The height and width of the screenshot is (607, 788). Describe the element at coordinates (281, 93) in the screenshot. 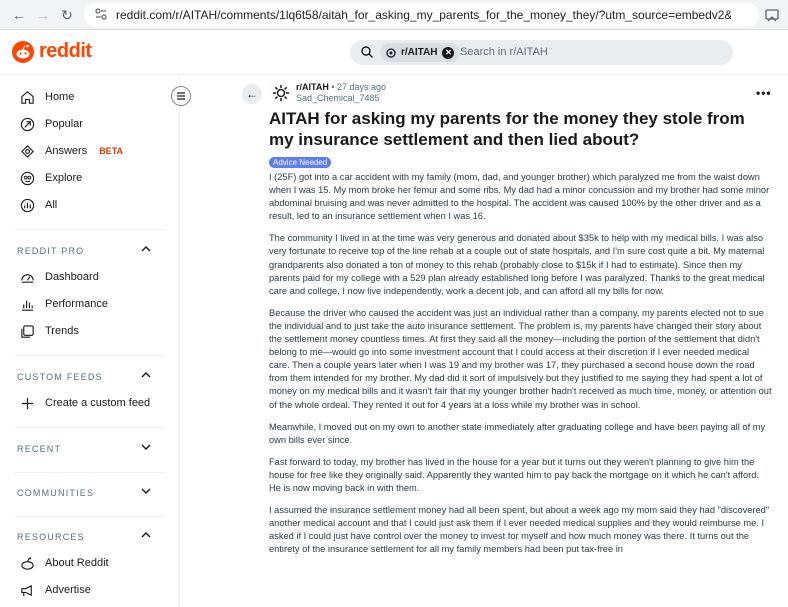

I see `subreddit-avatar` at that location.